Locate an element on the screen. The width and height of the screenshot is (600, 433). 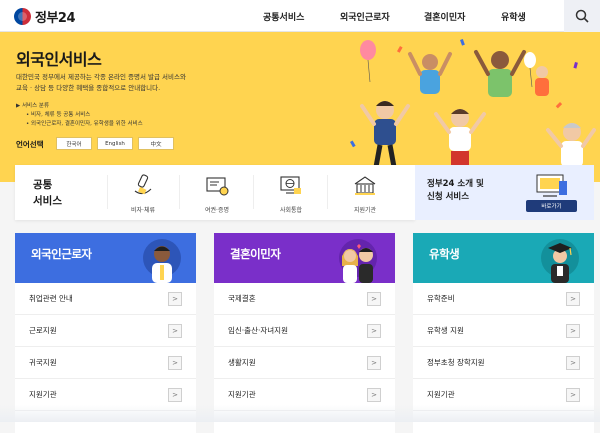
worker-avatar-icon is located at coordinates (162, 261).